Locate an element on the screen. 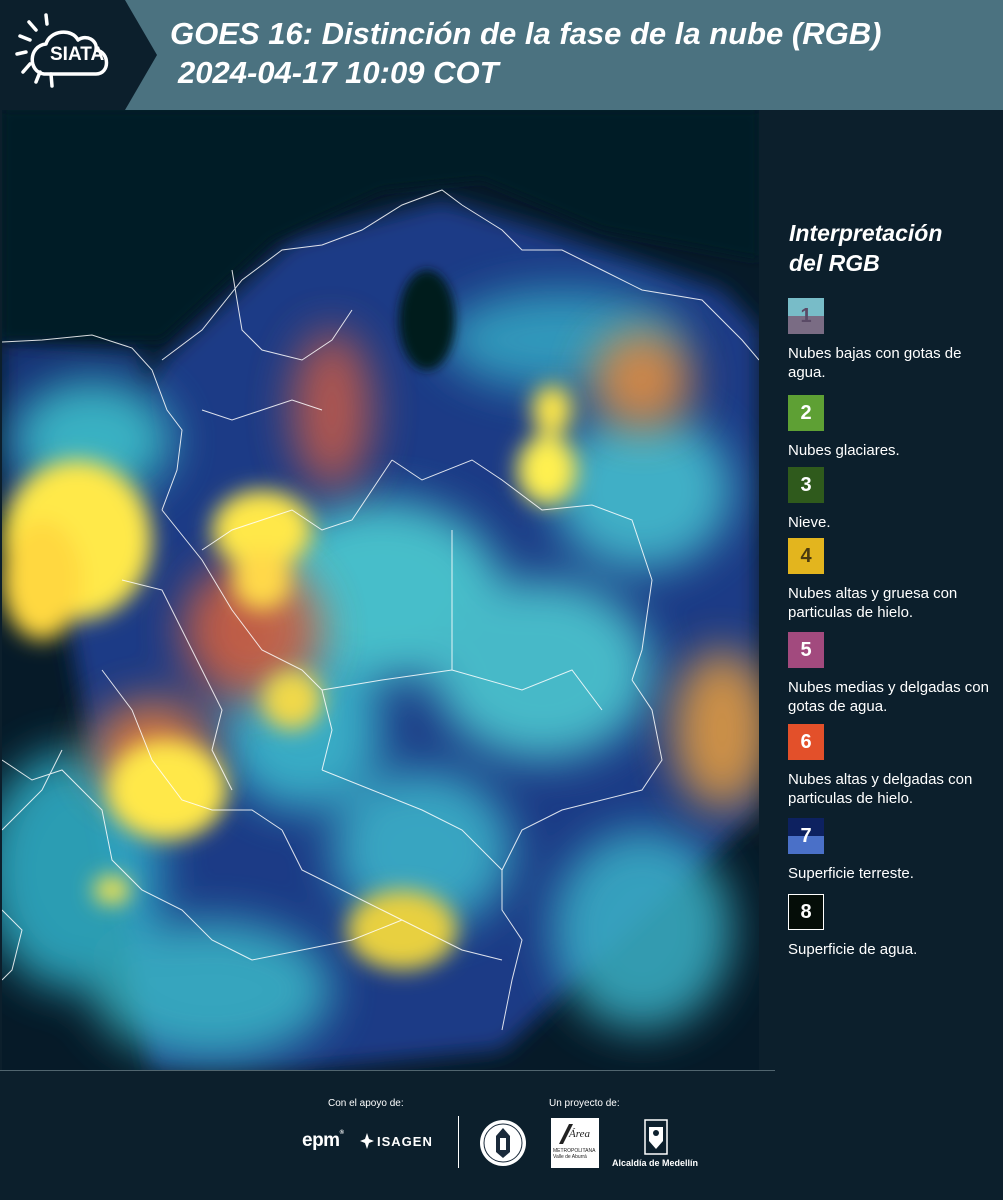 The height and width of the screenshot is (1200, 1003). epm-logo-text: epm is located at coordinates (321, 1140).